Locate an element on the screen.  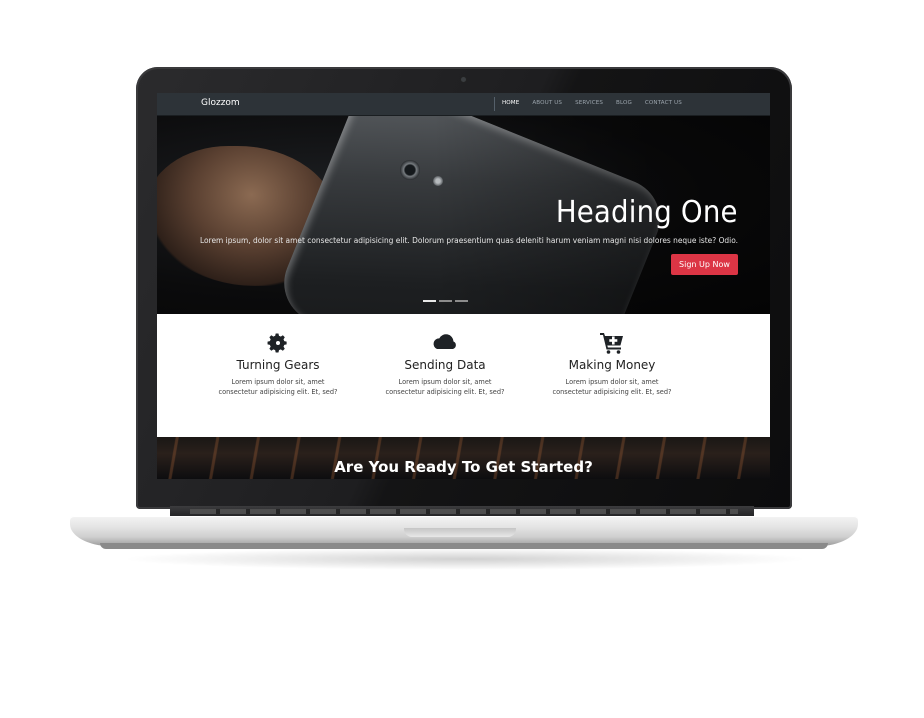
brand-logo: Glozzom is located at coordinates (220, 103).